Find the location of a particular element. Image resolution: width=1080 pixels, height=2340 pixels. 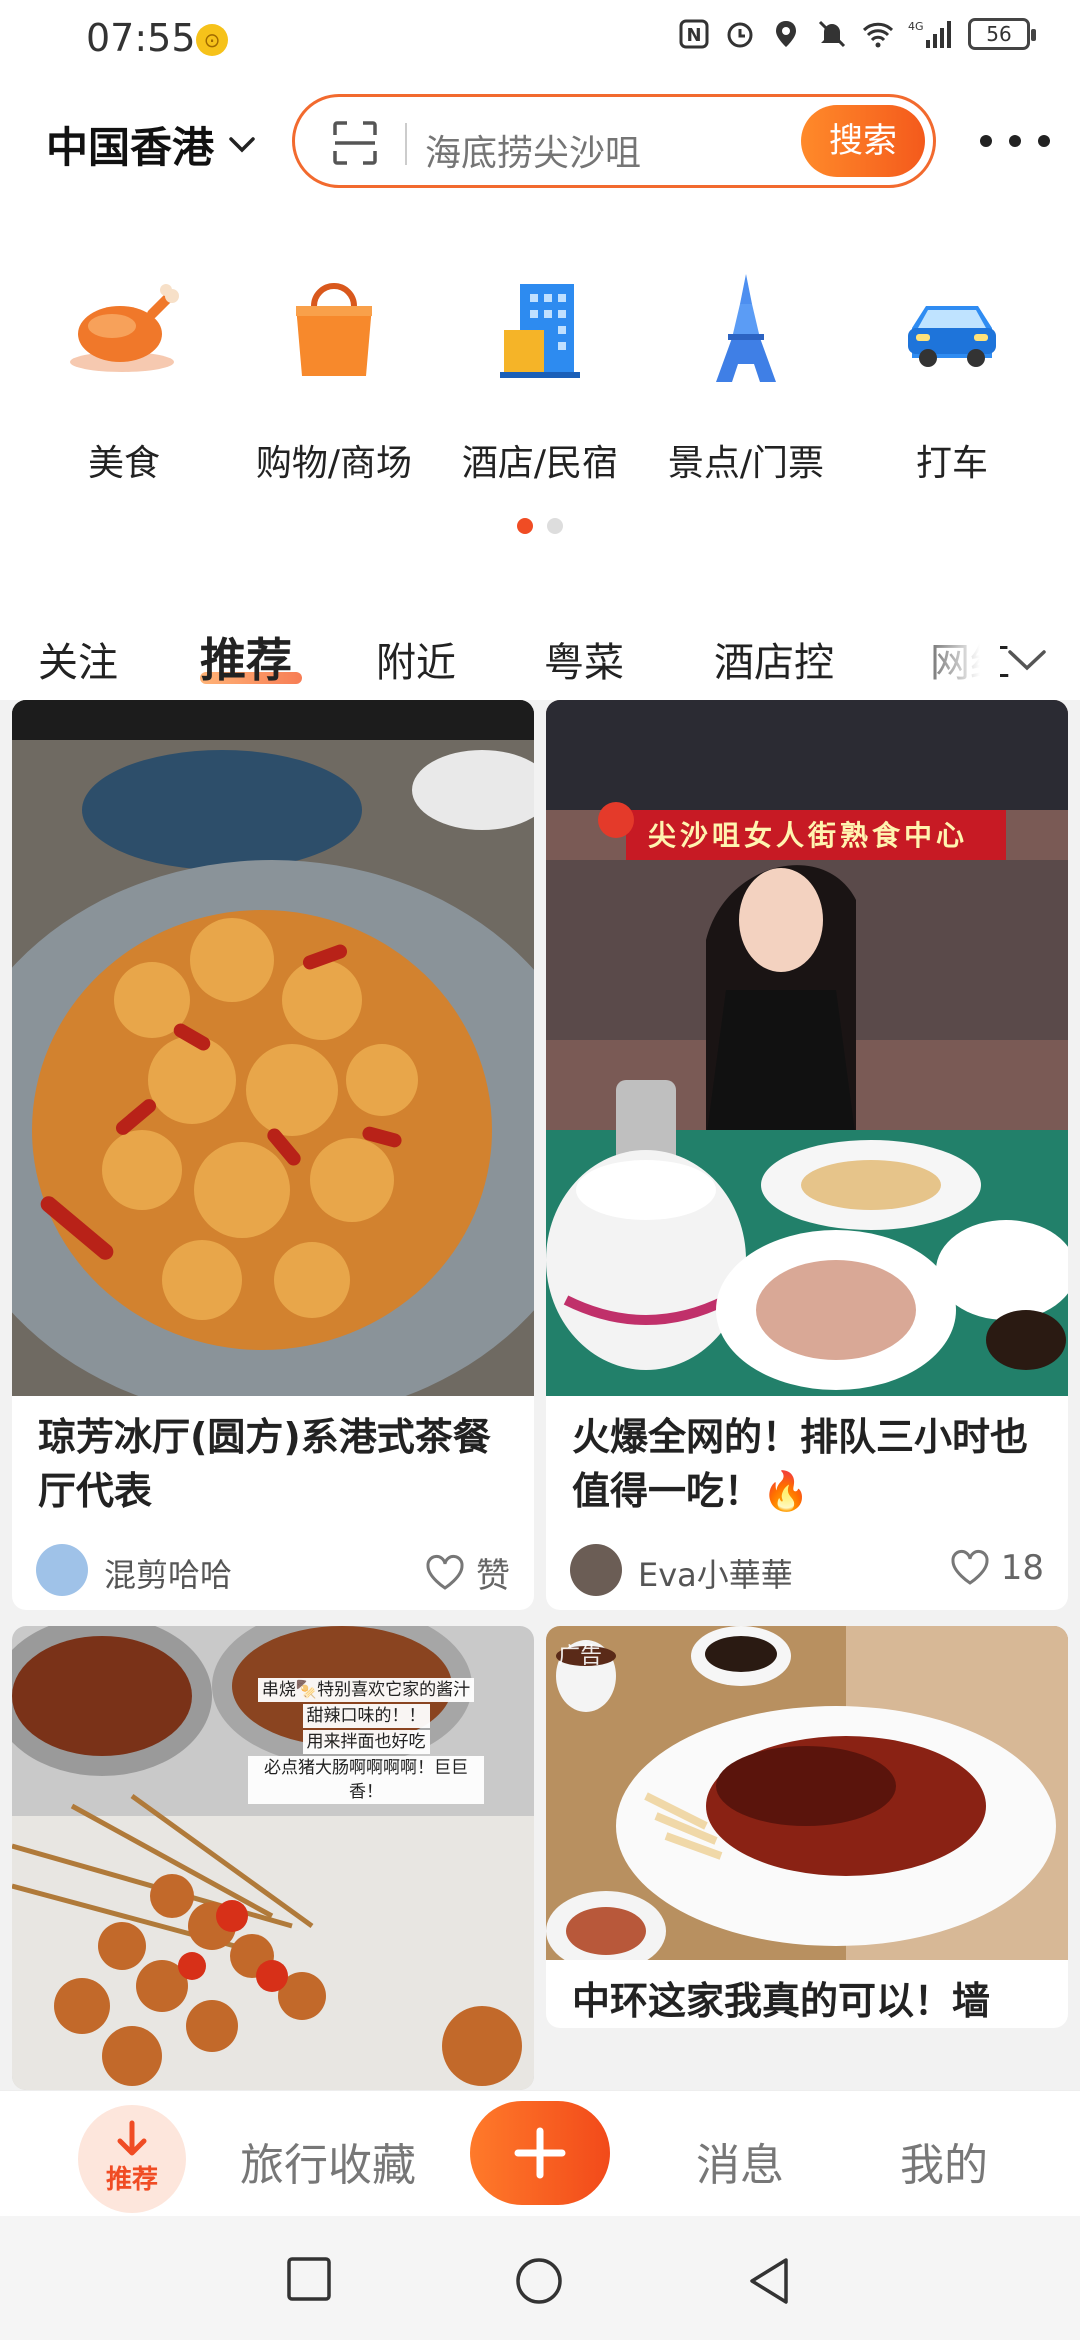

plus-icon is located at coordinates (540, 2153).